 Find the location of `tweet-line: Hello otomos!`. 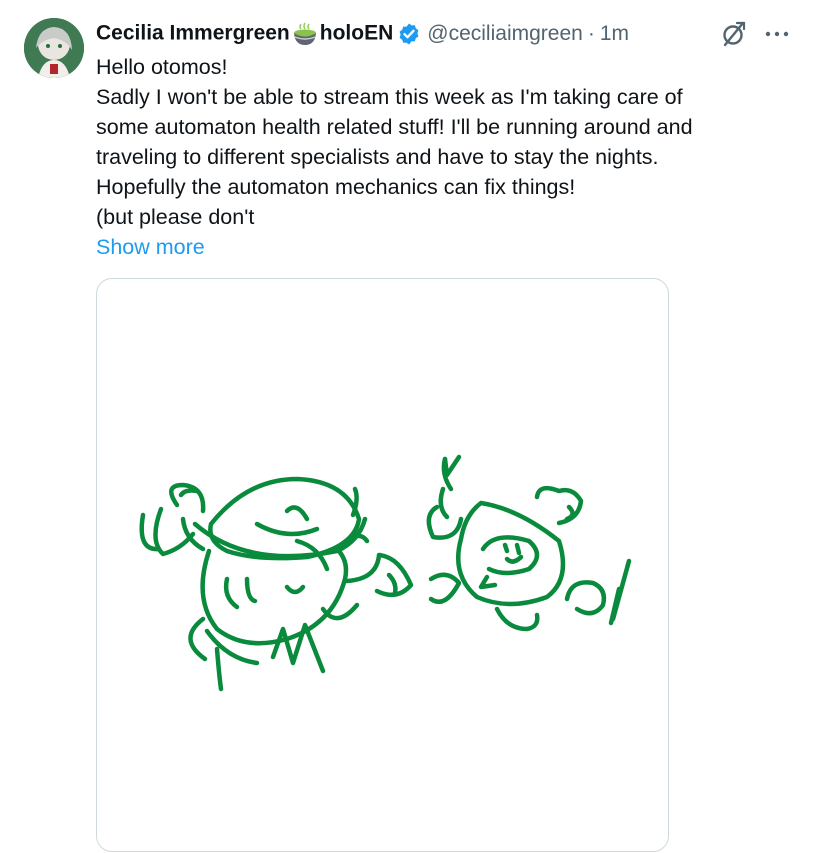

tweet-line: Hello otomos! is located at coordinates (162, 67).